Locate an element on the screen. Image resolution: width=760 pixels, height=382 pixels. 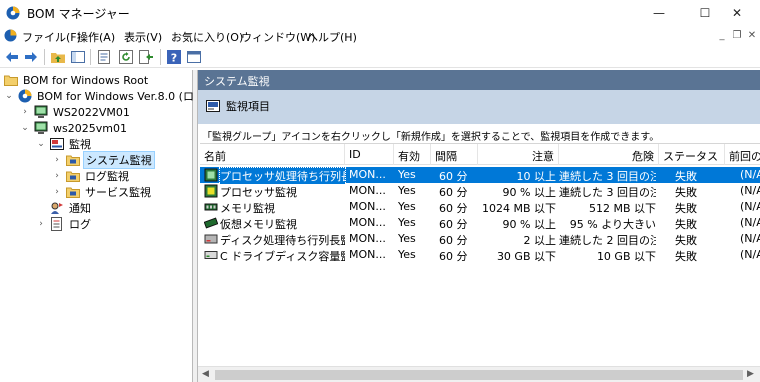
column-header-critical: 危険 is located at coordinates (609, 154).